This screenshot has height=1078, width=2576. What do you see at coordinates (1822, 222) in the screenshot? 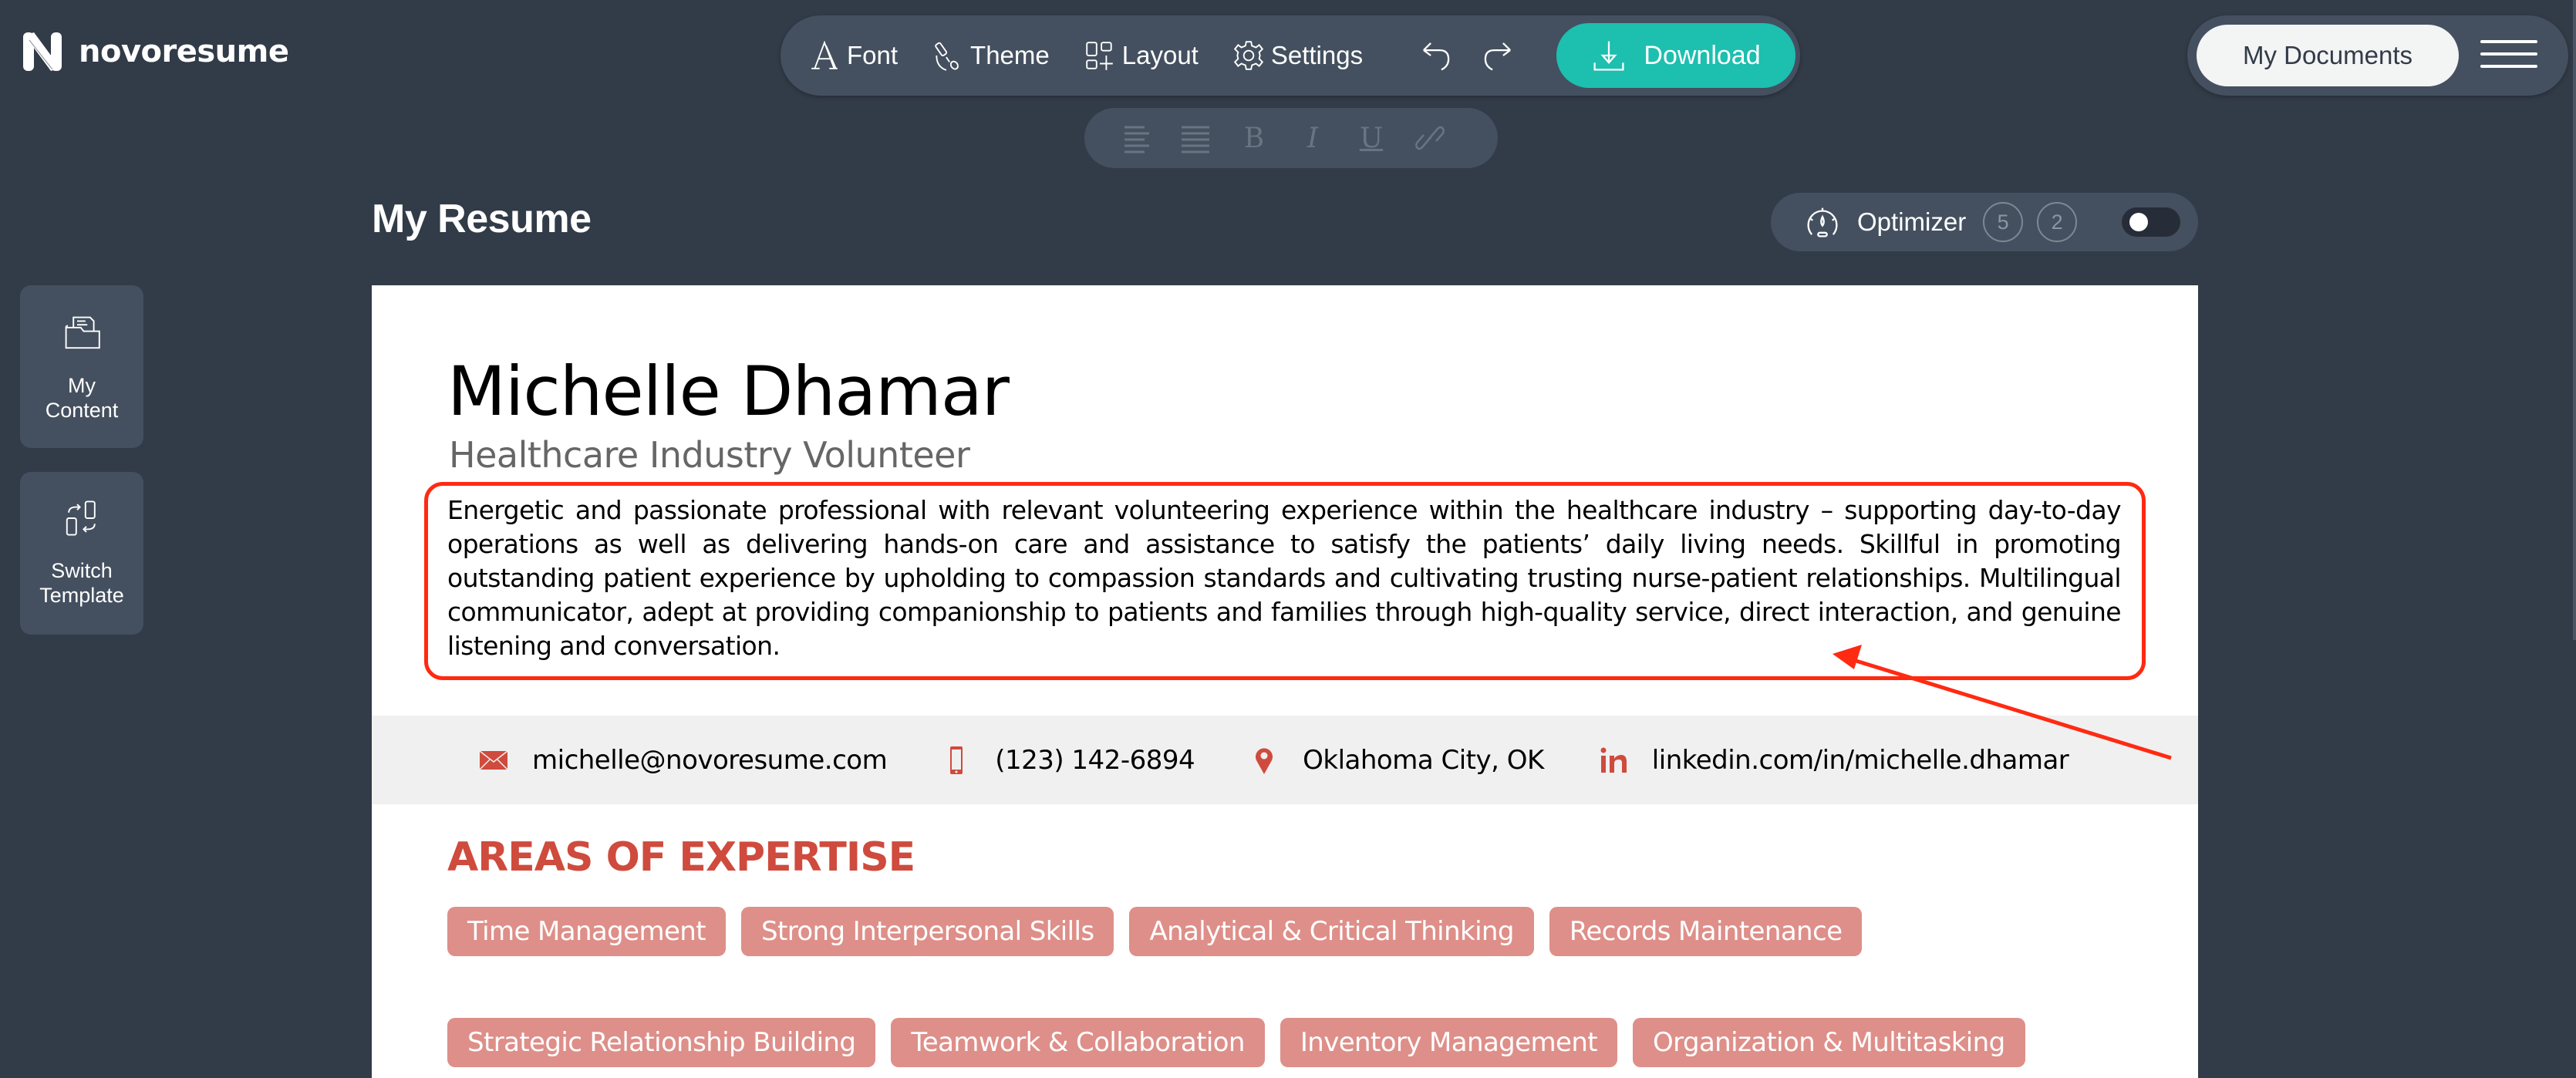
I see `gauge-icon` at bounding box center [1822, 222].